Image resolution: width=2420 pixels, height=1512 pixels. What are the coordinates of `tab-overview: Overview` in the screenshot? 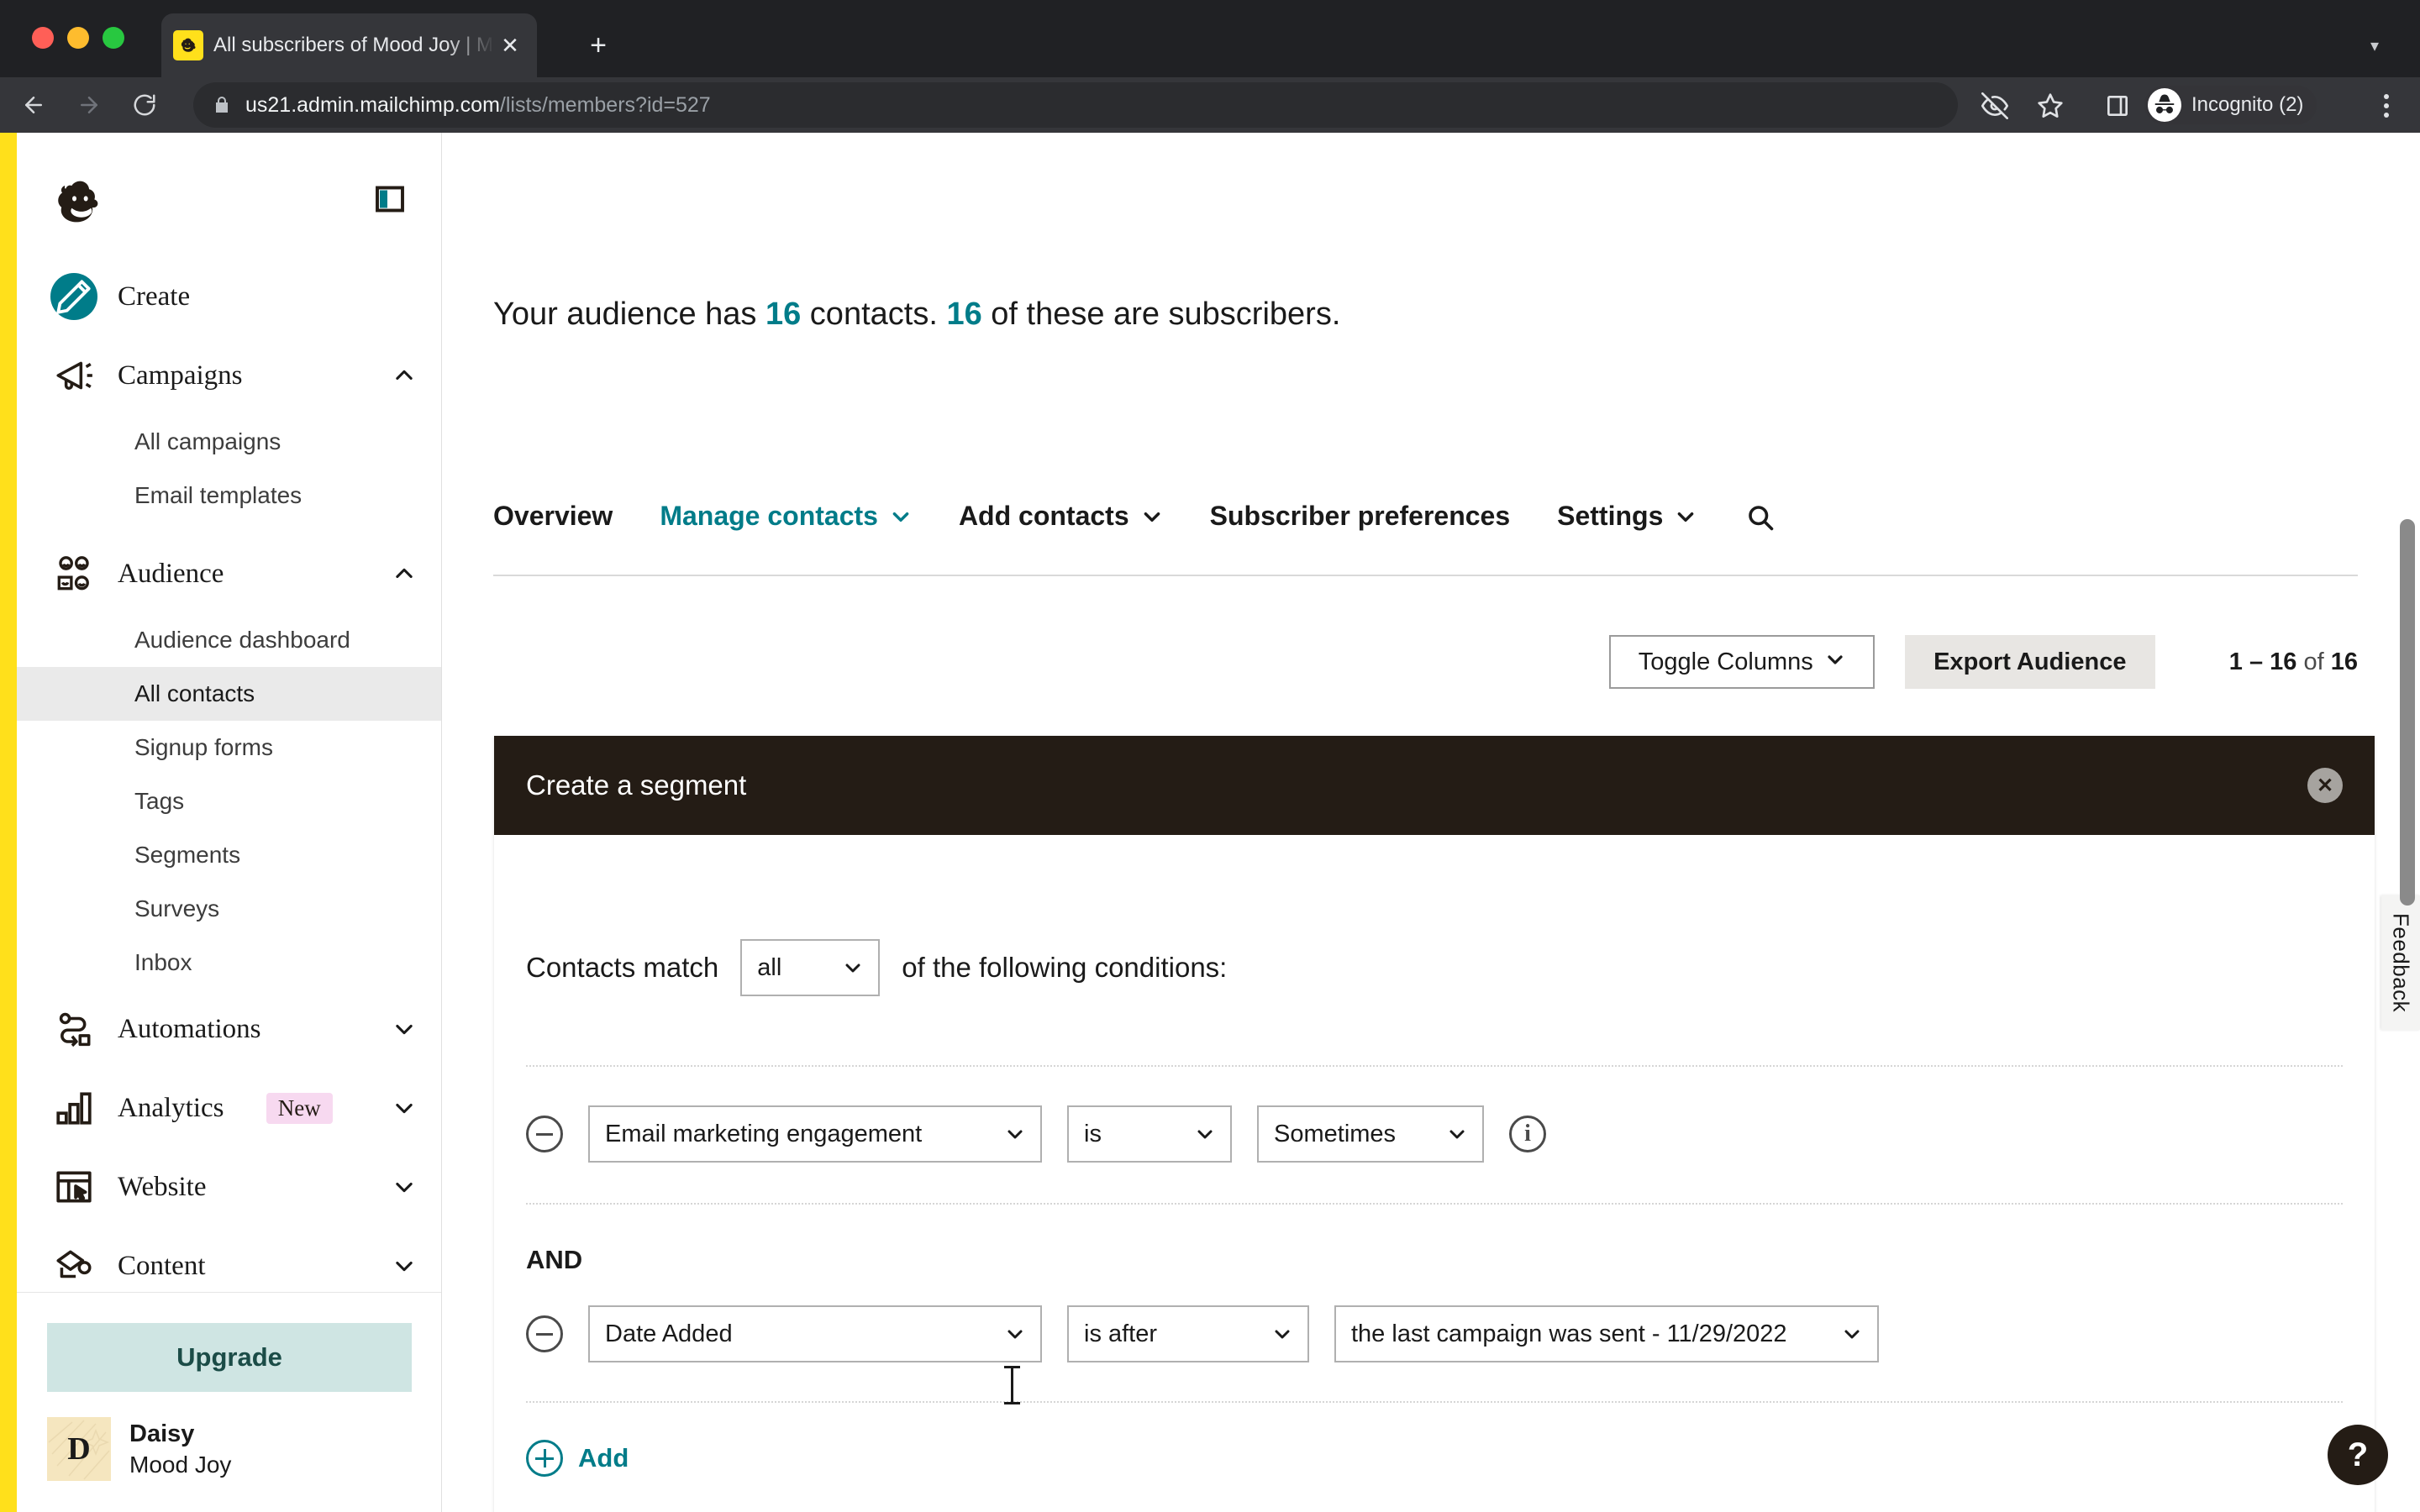 It's located at (553, 526).